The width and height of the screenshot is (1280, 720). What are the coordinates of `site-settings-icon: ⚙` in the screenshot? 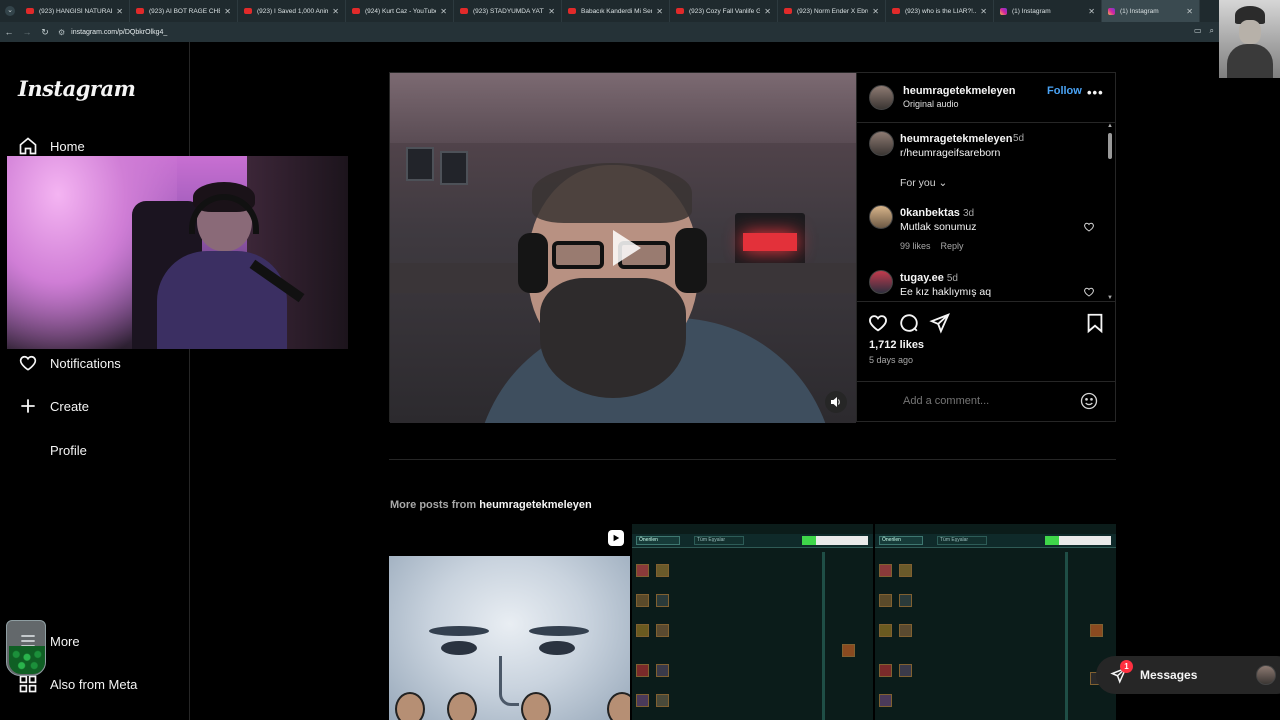 It's located at (61, 32).